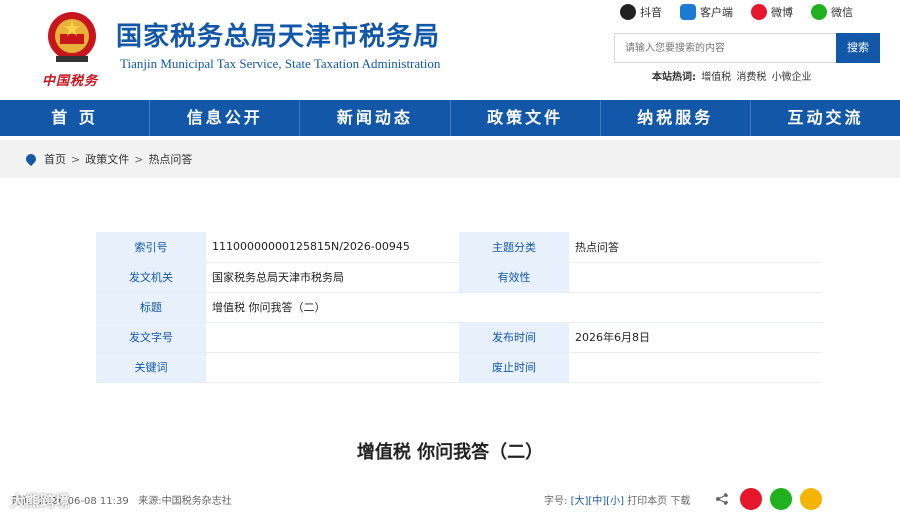 The width and height of the screenshot is (900, 520). Describe the element at coordinates (70, 81) in the screenshot. I see `slogan-logo: 中国税务` at that location.